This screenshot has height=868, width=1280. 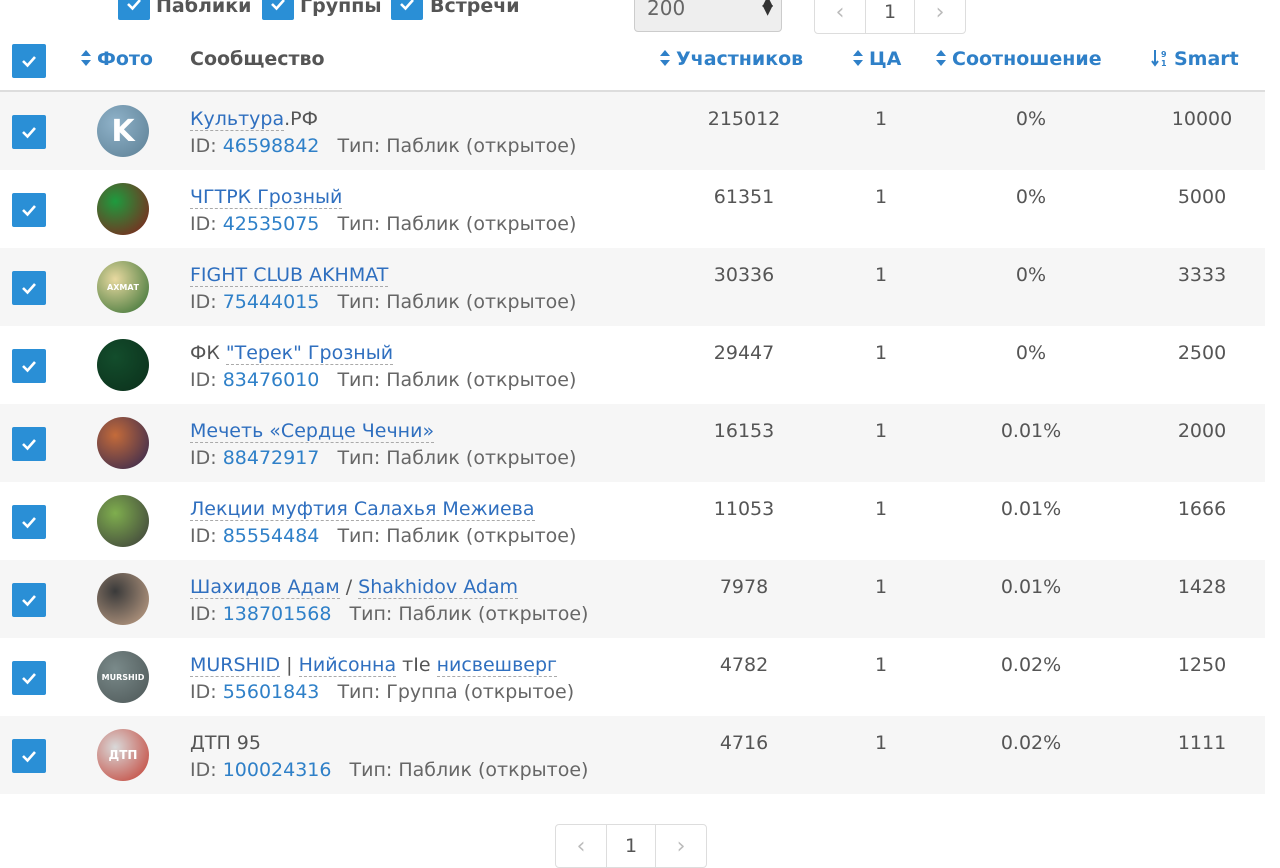 I want to click on community-meta: ID: 88472917 Тип: Паблик (открытое), so click(x=383, y=458).